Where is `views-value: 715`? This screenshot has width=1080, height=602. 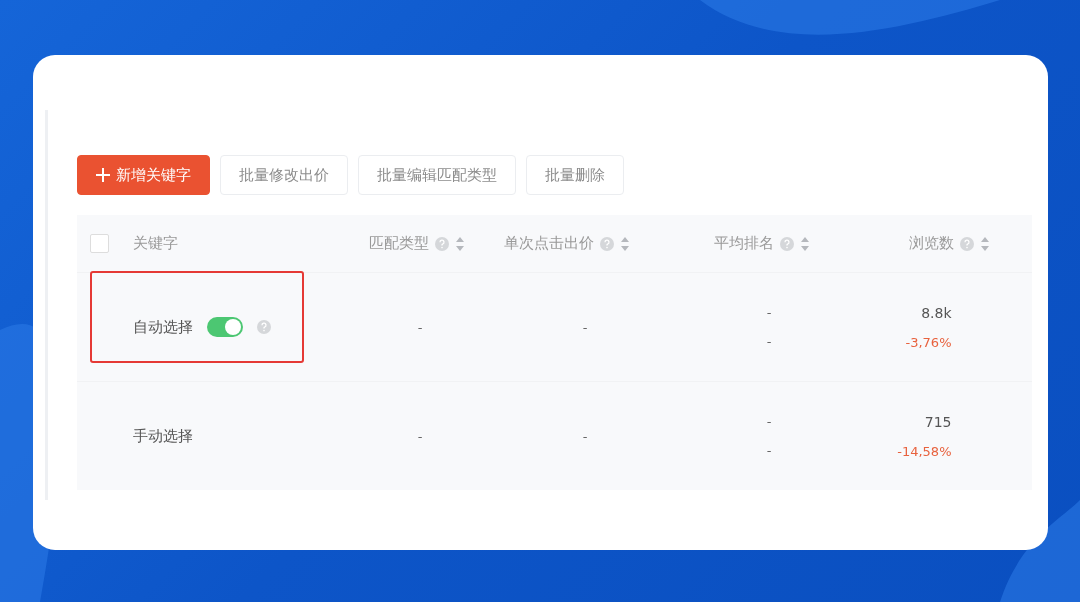 views-value: 715 is located at coordinates (938, 421).